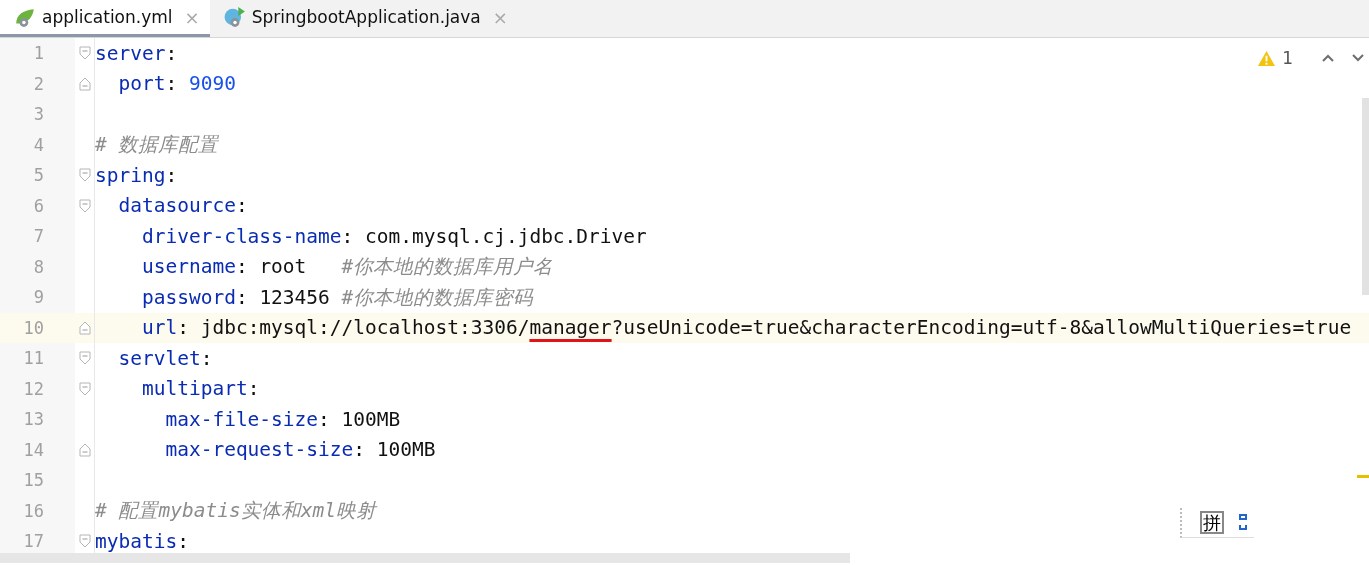 The image size is (1369, 565). I want to click on tab-label: SpringbootApplication.java, so click(366, 17).